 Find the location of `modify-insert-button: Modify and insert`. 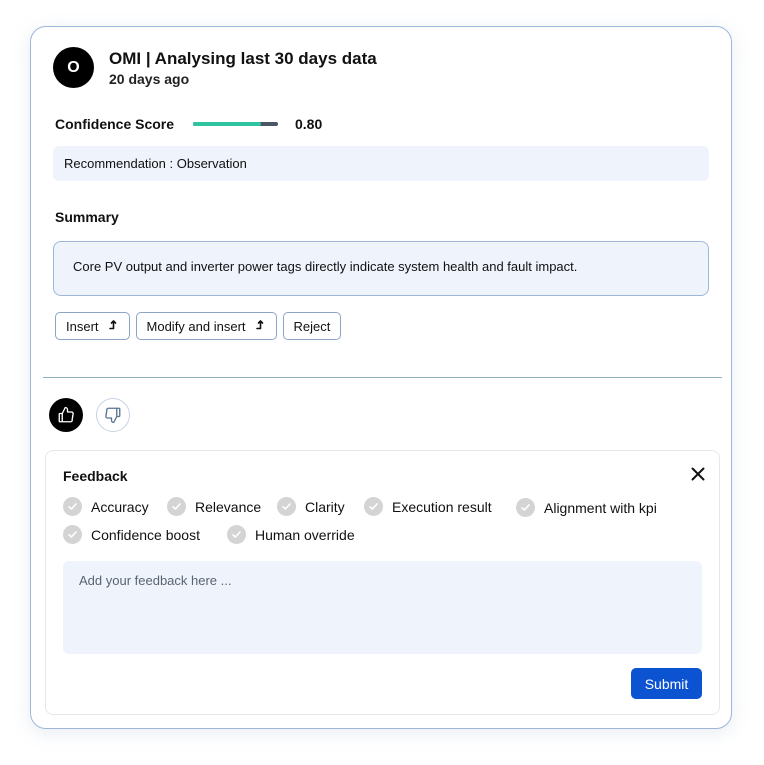

modify-insert-button: Modify and insert is located at coordinates (206, 326).